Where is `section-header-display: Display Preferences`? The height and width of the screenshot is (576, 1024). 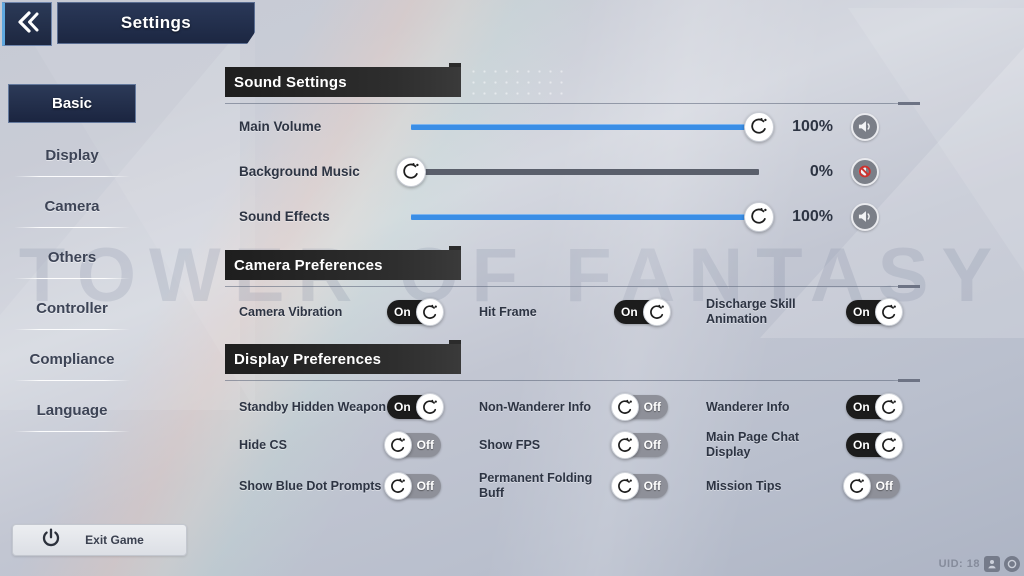 section-header-display: Display Preferences is located at coordinates (343, 357).